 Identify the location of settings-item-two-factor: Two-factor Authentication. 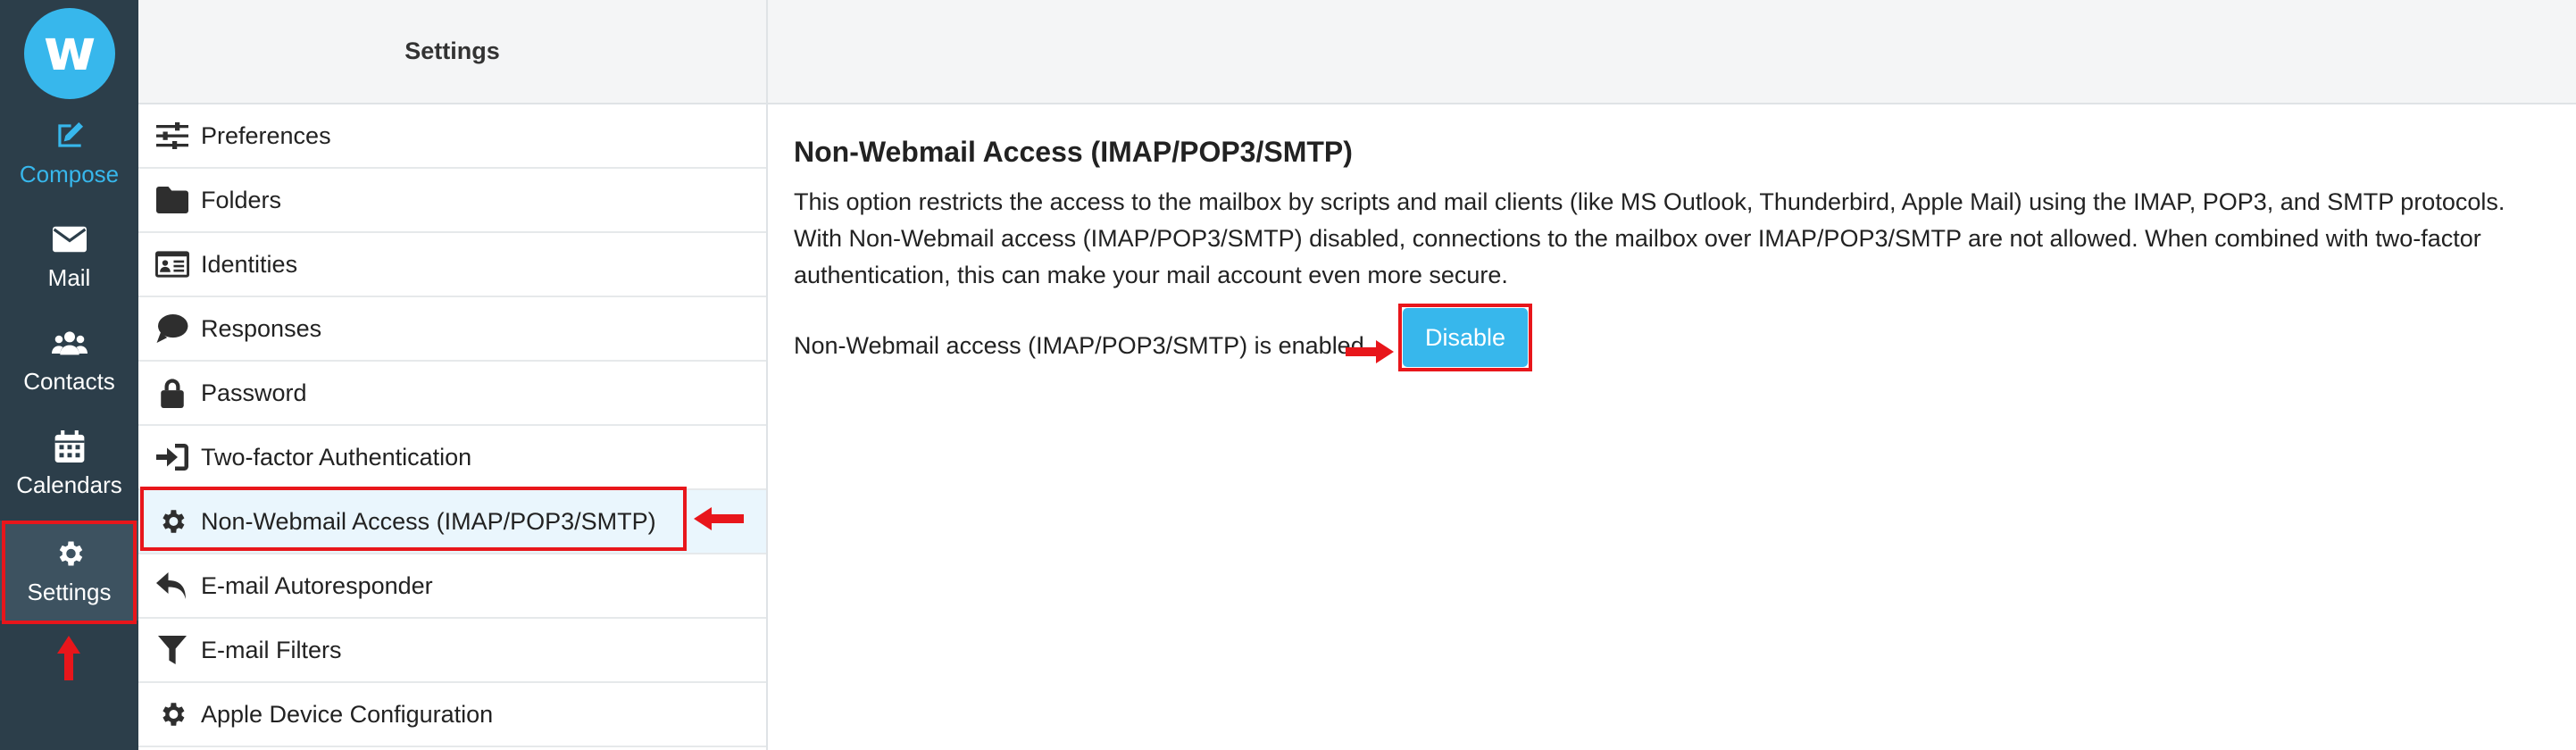
(452, 458).